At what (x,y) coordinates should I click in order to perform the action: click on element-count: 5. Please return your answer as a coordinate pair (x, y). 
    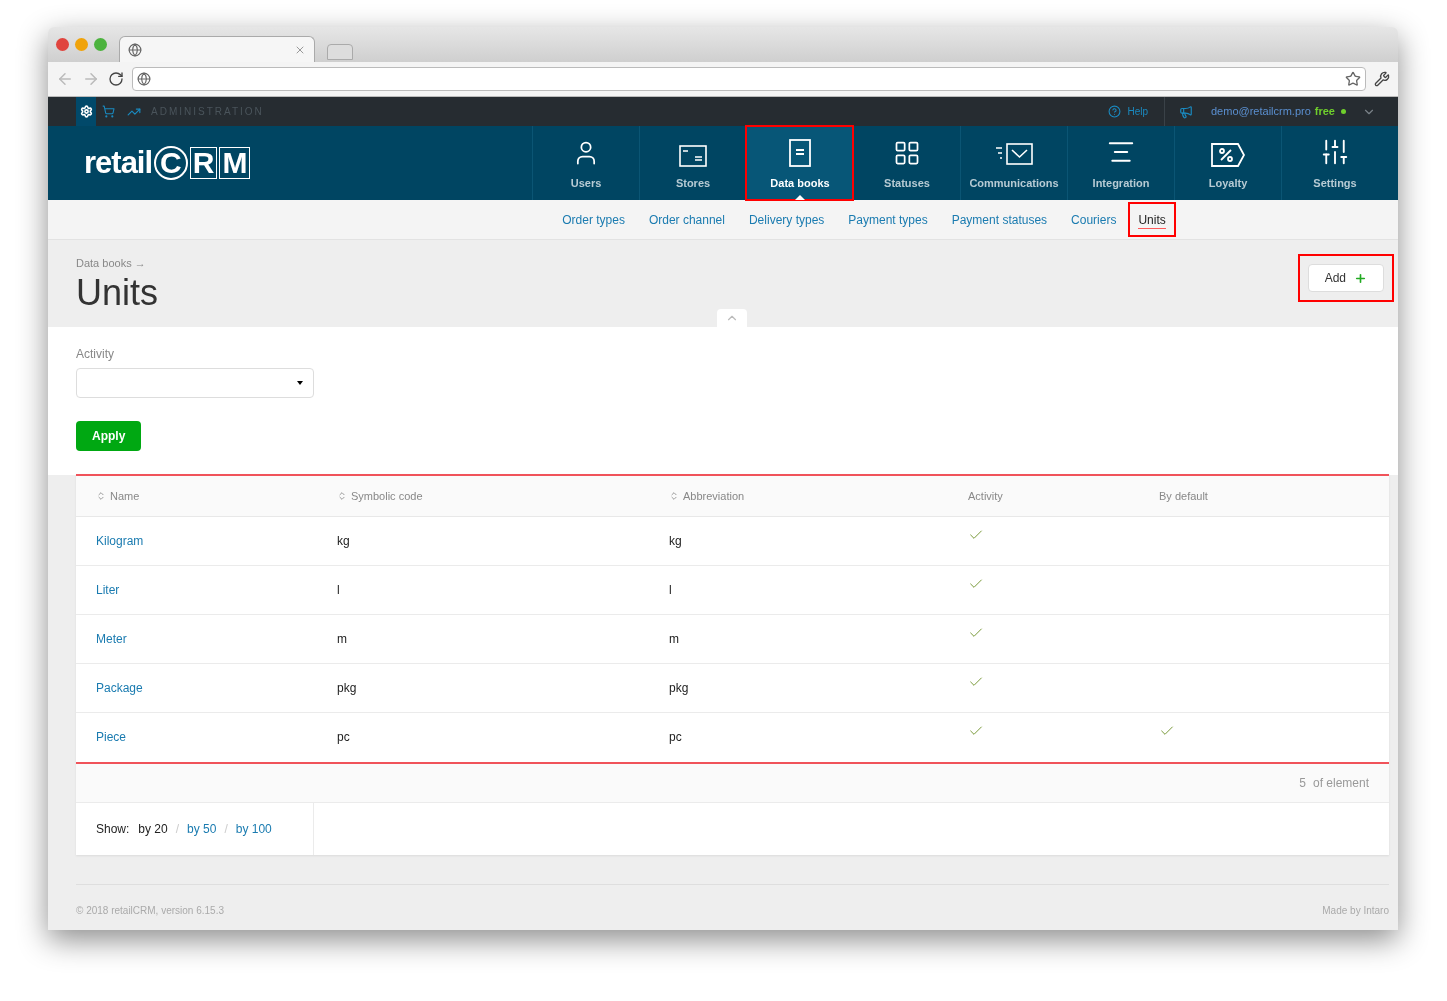
    Looking at the image, I should click on (1302, 783).